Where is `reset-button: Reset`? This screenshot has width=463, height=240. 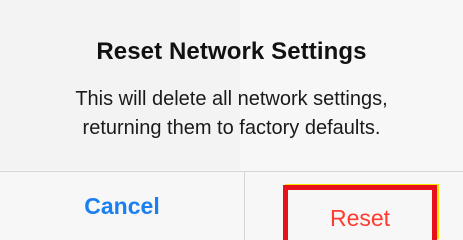
reset-button: Reset is located at coordinates (360, 212).